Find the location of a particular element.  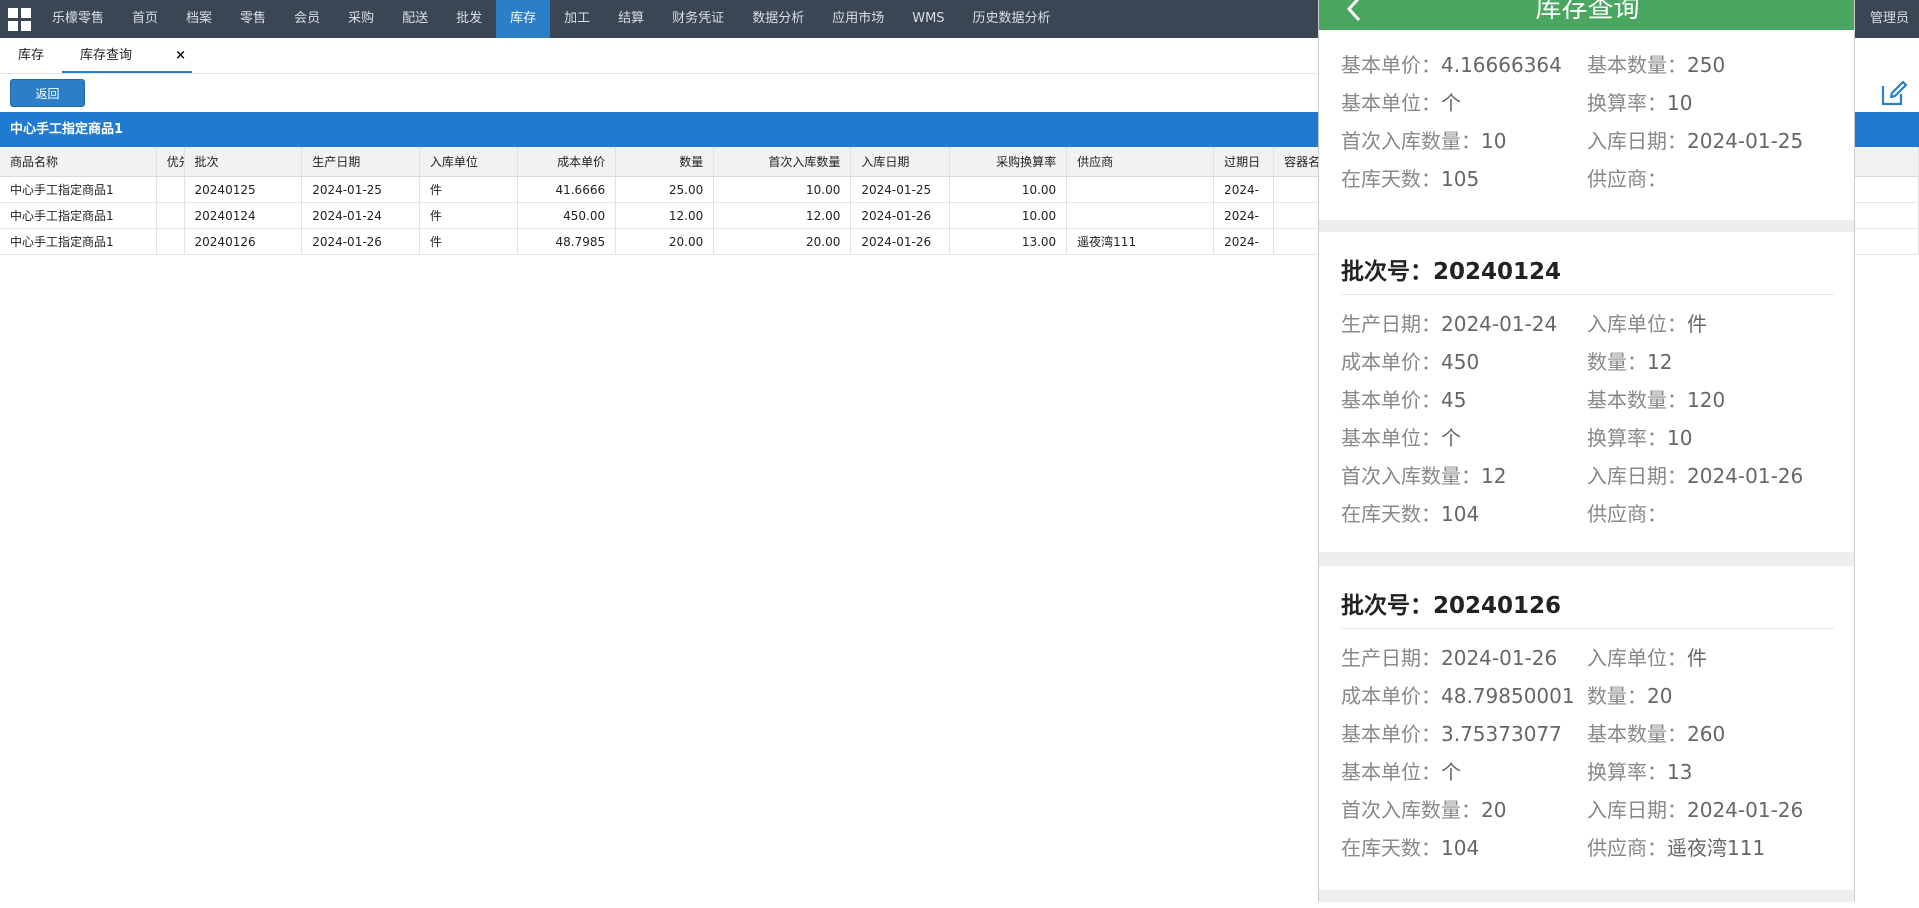

nav-item: 批发 is located at coordinates (469, 19).